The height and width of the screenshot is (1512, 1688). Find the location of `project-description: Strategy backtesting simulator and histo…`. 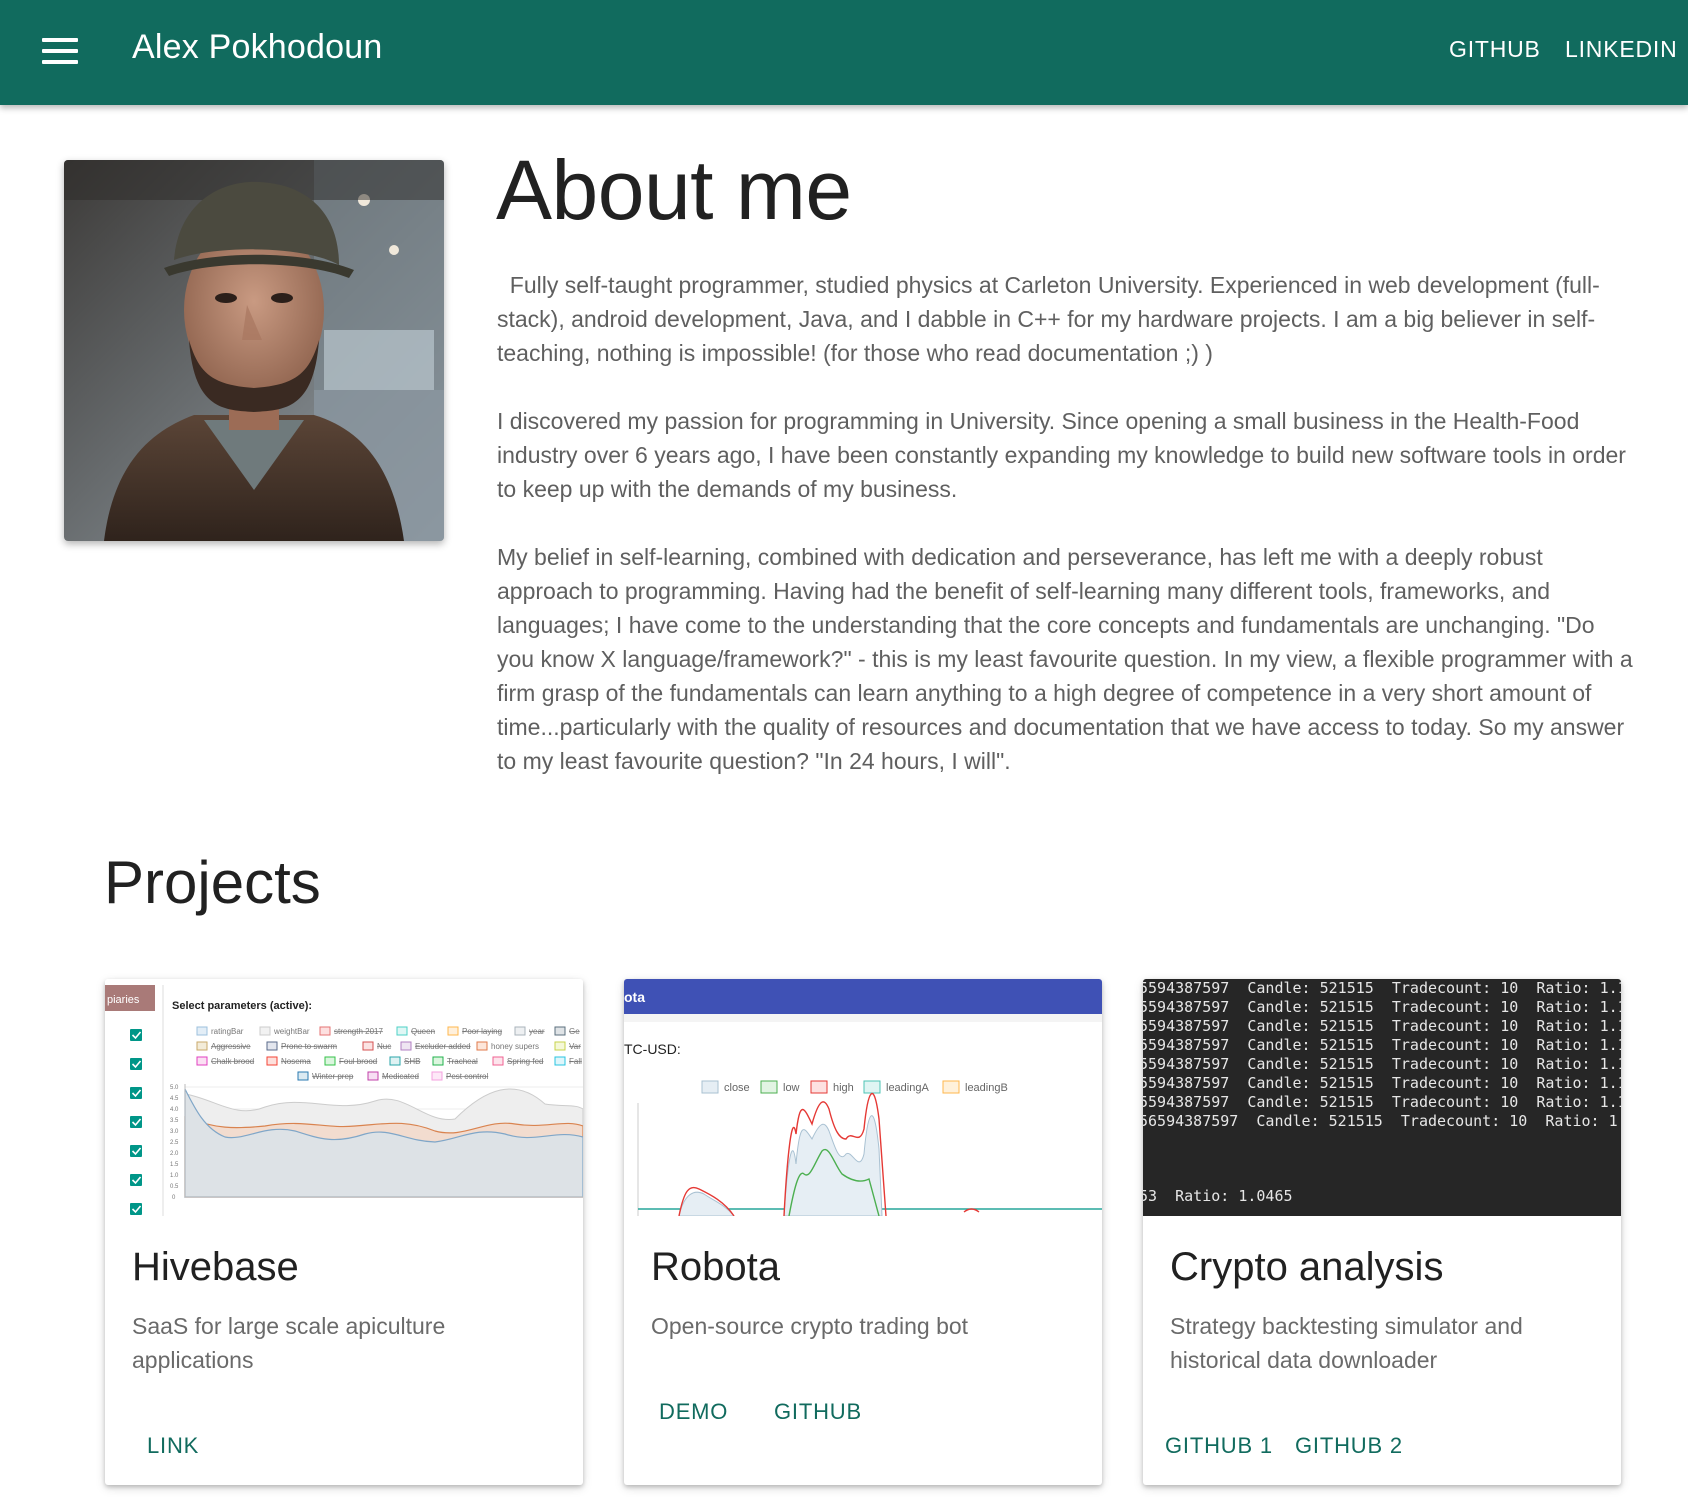

project-description: Strategy backtesting simulator and histo… is located at coordinates (1346, 1343).